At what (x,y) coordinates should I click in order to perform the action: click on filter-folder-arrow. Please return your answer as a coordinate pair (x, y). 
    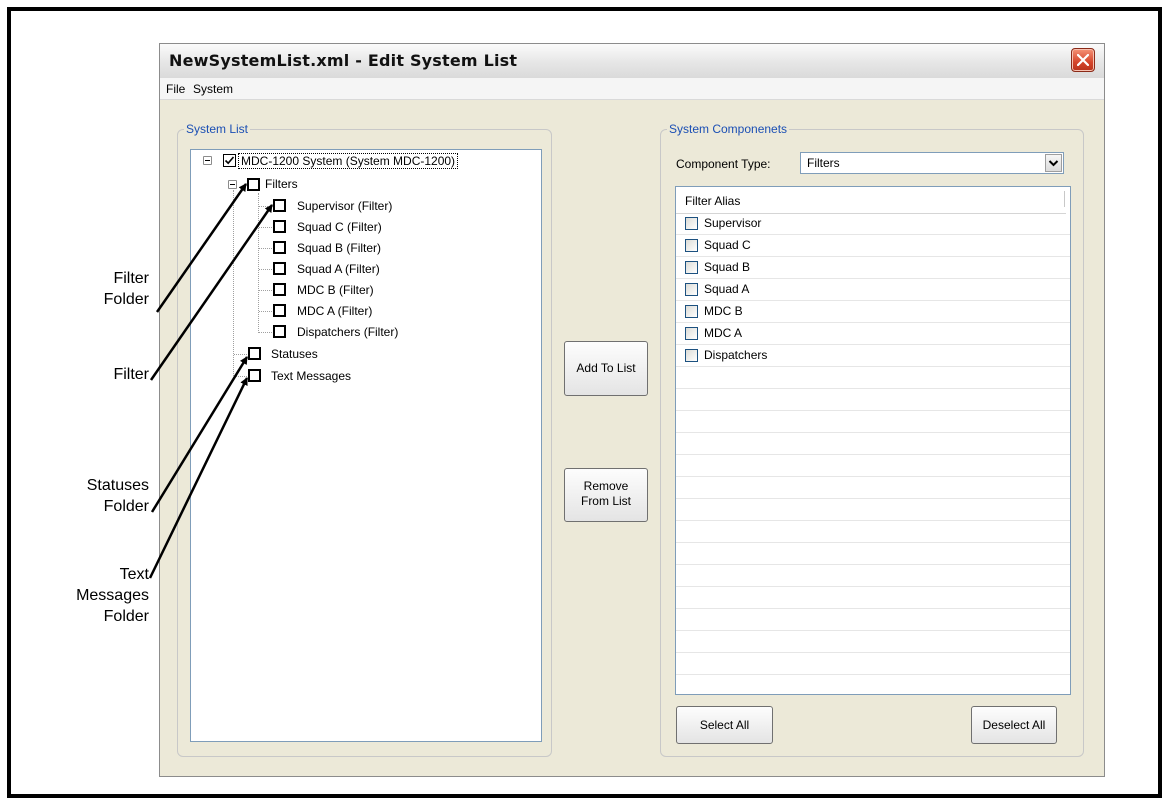
    Looking at the image, I should click on (201, 248).